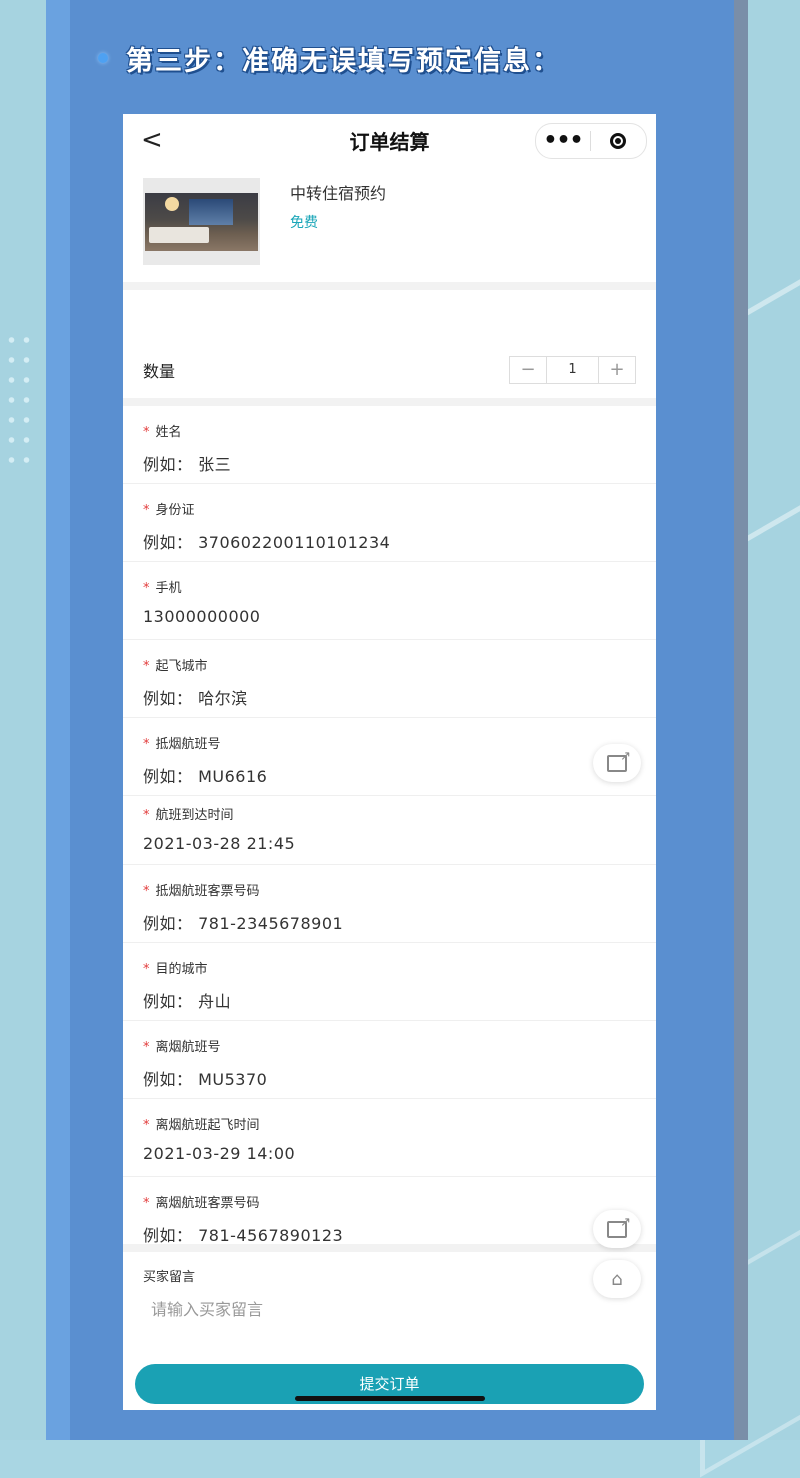  Describe the element at coordinates (243, 1234) in the screenshot. I see `field-input: 例如： 781-4567890123` at that location.